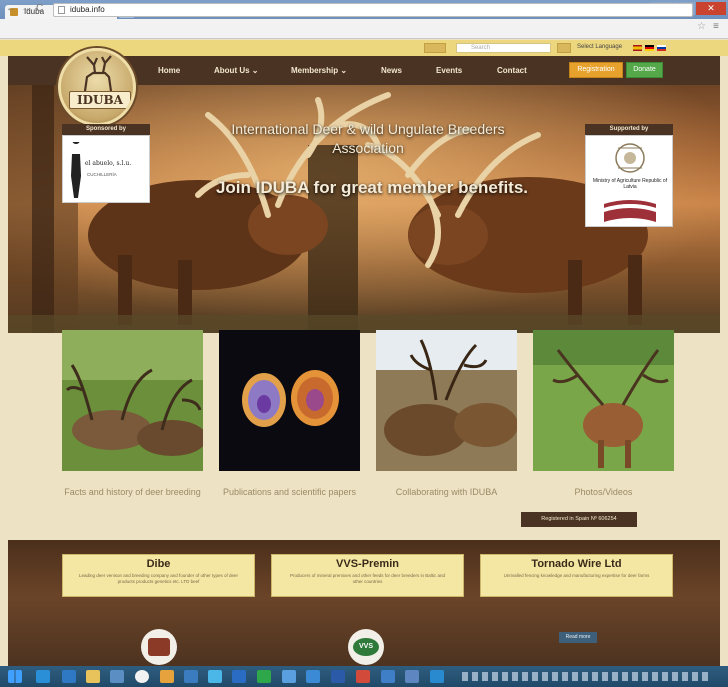 The image size is (728, 687). What do you see at coordinates (15, 676) in the screenshot?
I see `windows-start-icon` at bounding box center [15, 676].